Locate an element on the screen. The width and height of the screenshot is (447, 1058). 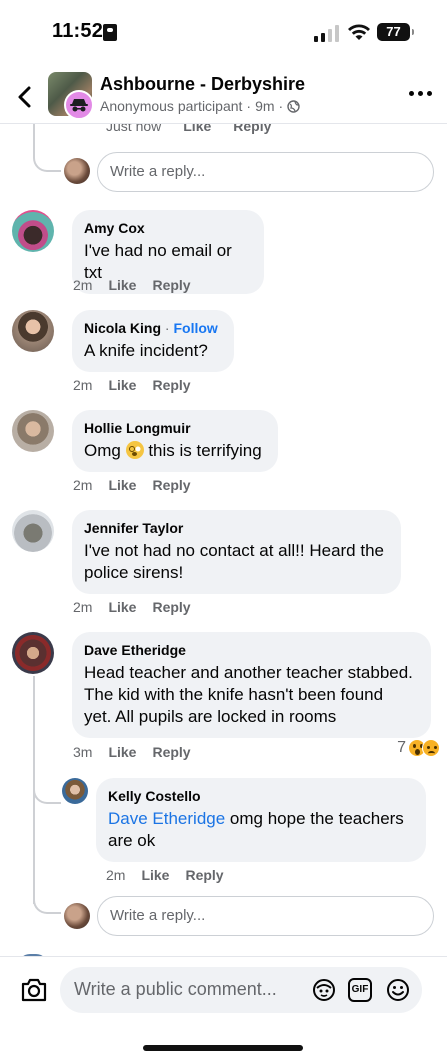
flushed-face-emoji-icon is located at coordinates (134, 450).